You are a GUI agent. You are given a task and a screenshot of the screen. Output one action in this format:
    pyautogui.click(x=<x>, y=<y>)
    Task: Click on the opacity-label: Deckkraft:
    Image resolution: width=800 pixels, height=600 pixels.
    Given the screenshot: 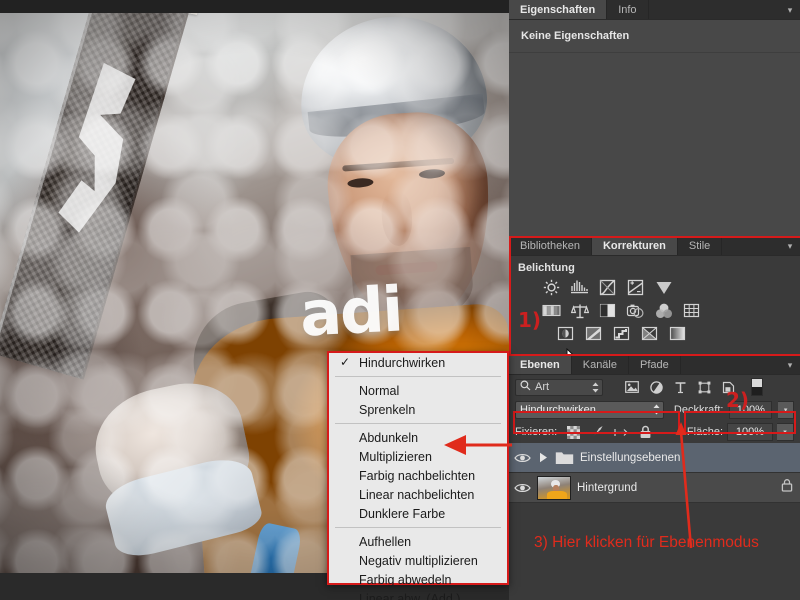 What is the action you would take?
    pyautogui.click(x=698, y=410)
    